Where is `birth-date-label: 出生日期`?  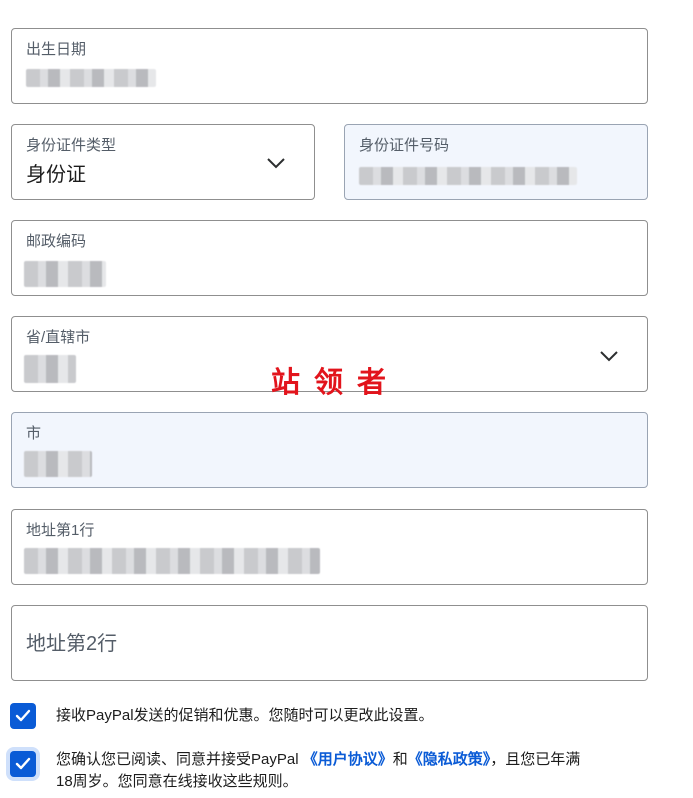
birth-date-label: 出生日期 is located at coordinates (56, 49).